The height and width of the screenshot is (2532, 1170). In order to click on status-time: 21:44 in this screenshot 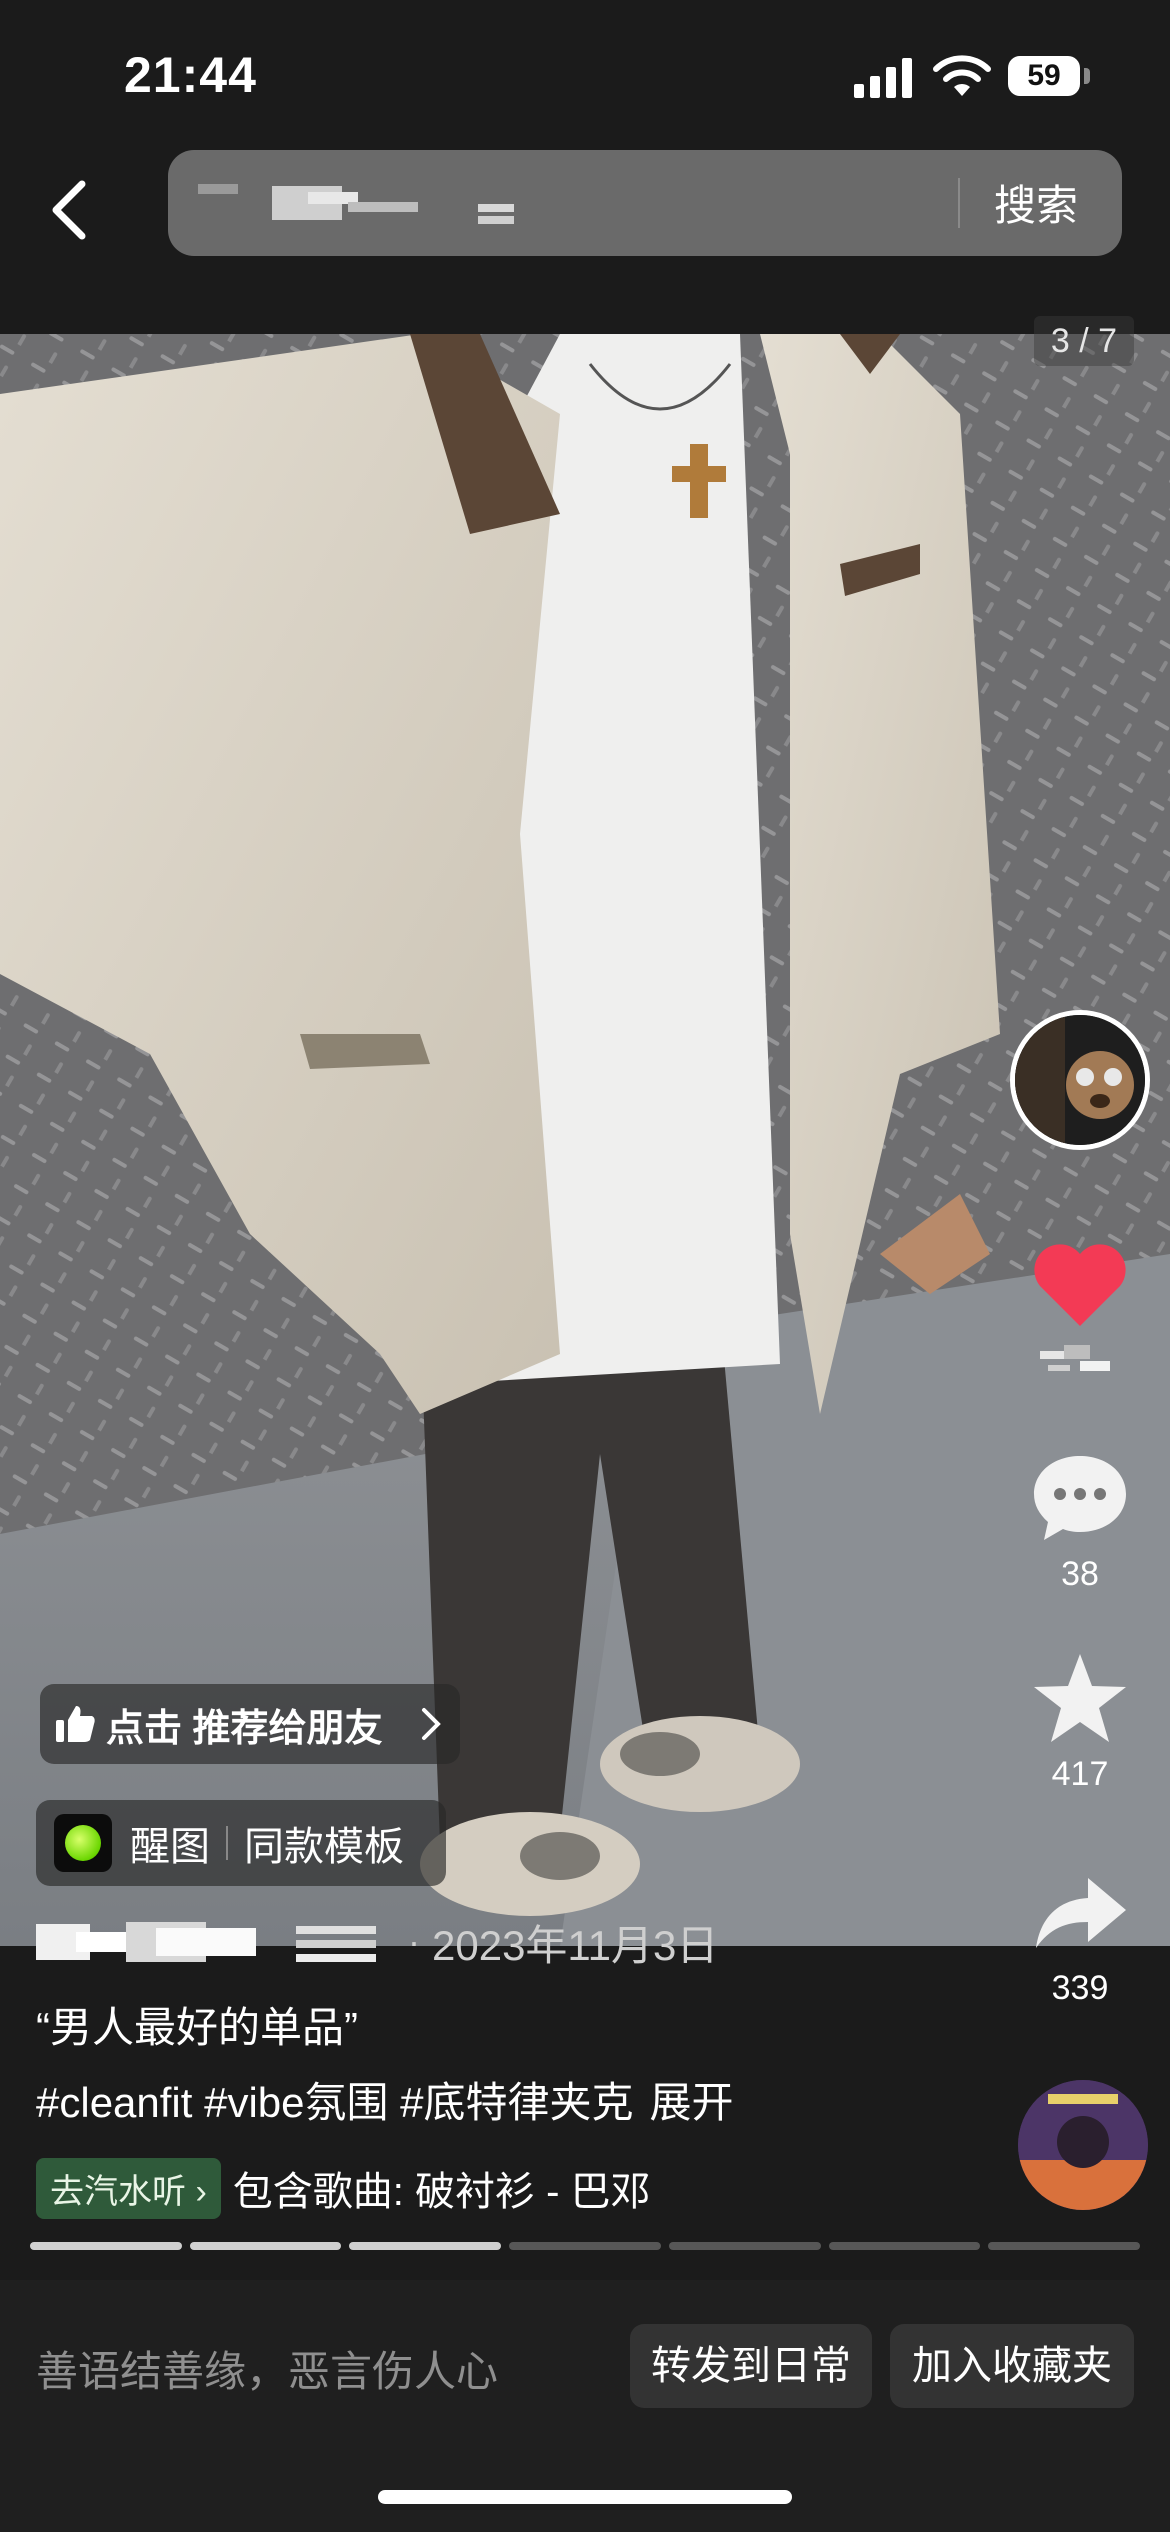, I will do `click(190, 75)`.